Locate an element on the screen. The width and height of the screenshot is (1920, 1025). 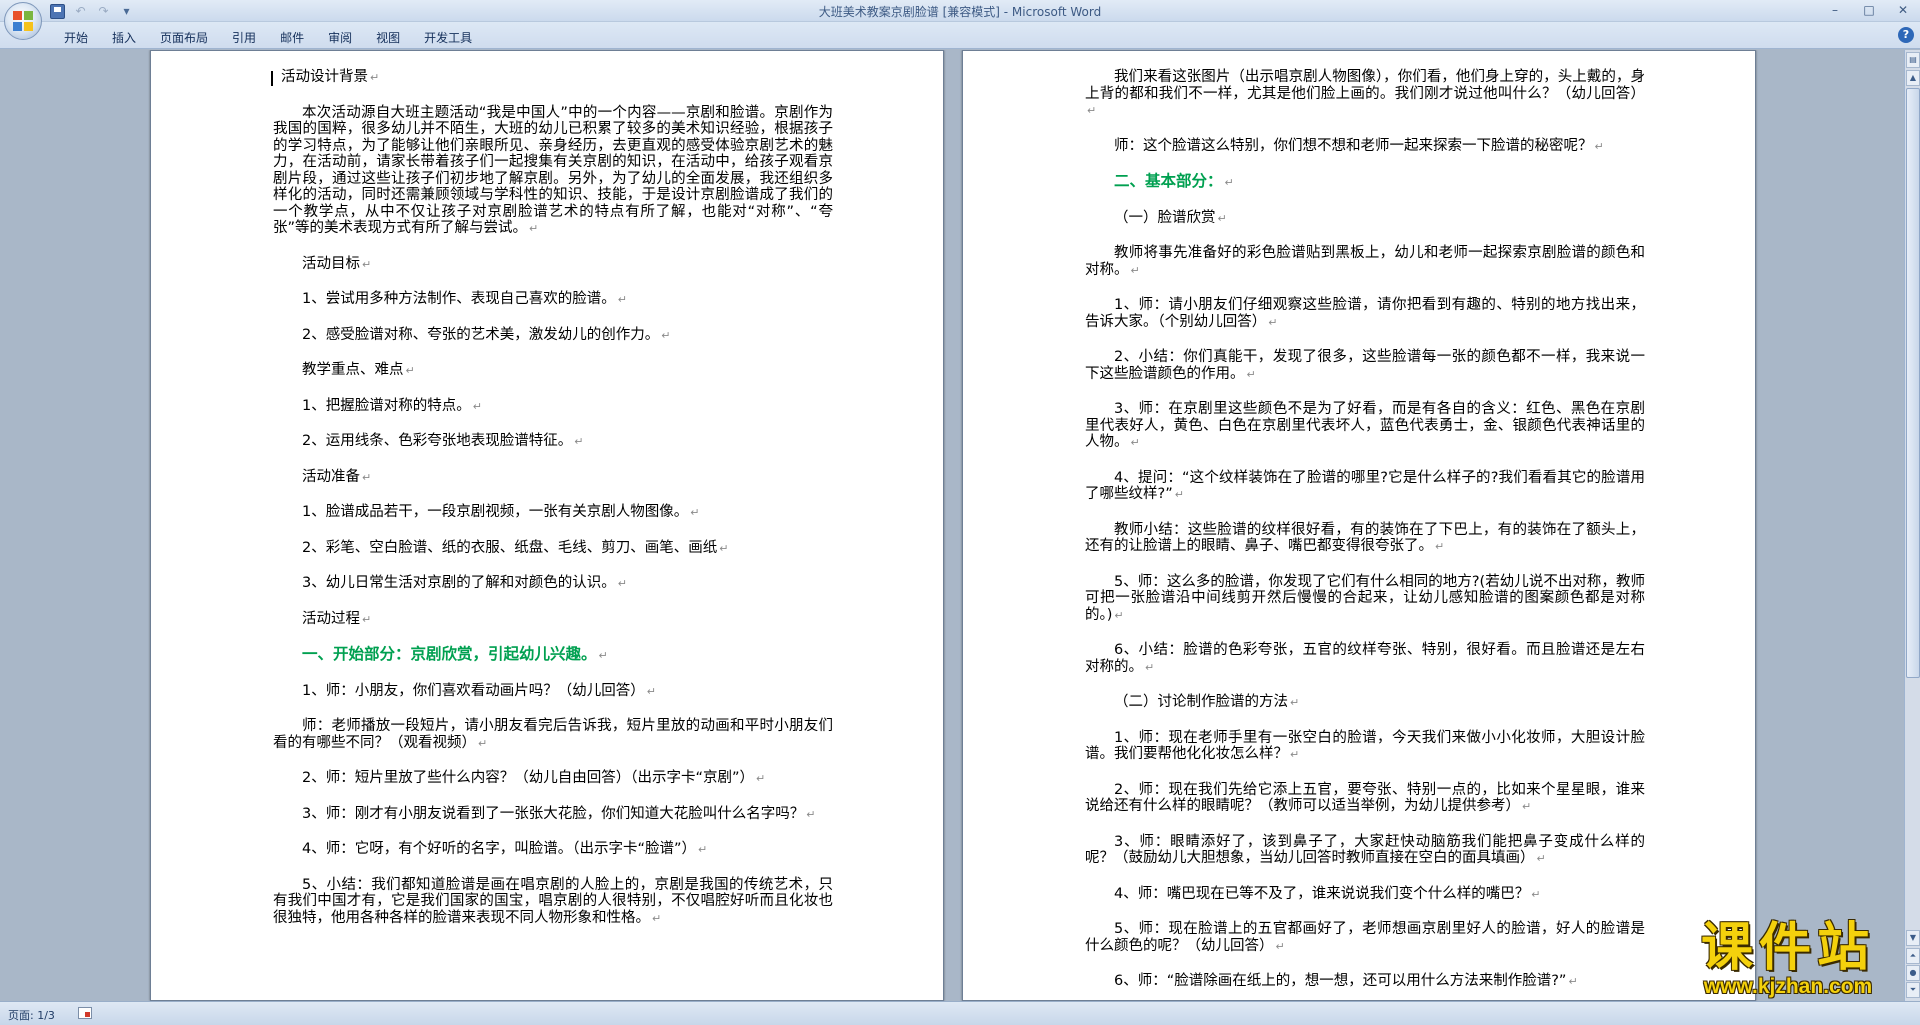
ribbon-tabs: 开始 插入 页面布局 引用 邮件 审阅 视图 开发工具 is located at coordinates (268, 37).